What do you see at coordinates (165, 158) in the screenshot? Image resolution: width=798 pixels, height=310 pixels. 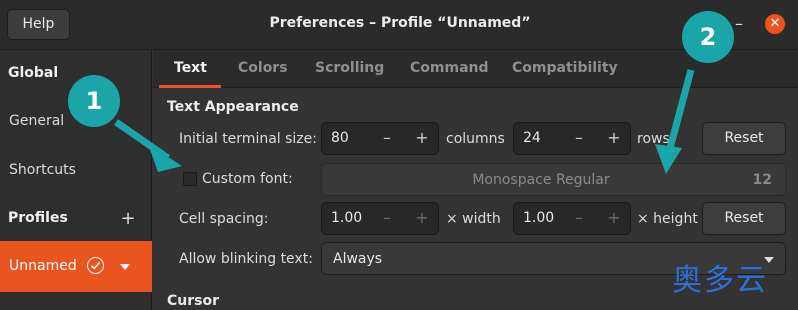 I see `arrow-1-head` at bounding box center [165, 158].